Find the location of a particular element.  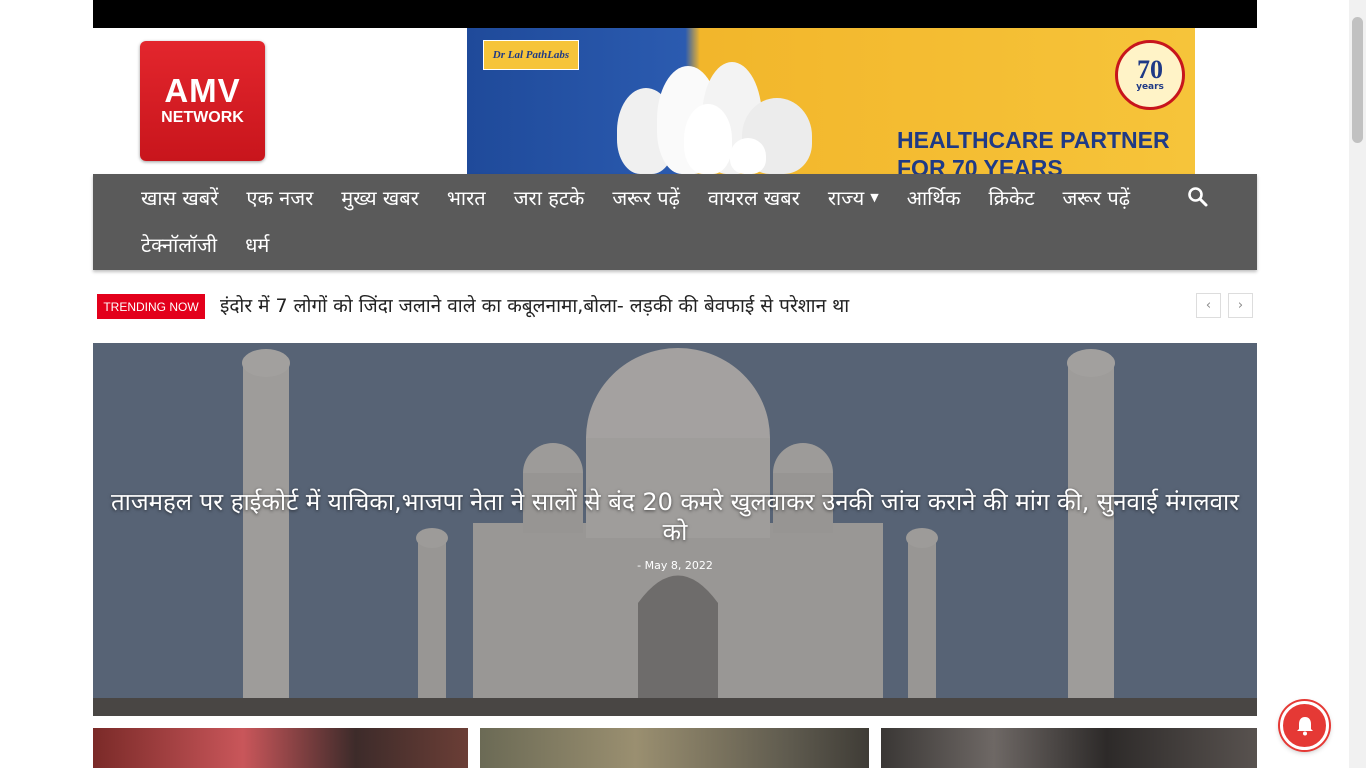

ad-tagline: HEALTHCARE PARTNER FOR 70 YEARS is located at coordinates (1033, 150).